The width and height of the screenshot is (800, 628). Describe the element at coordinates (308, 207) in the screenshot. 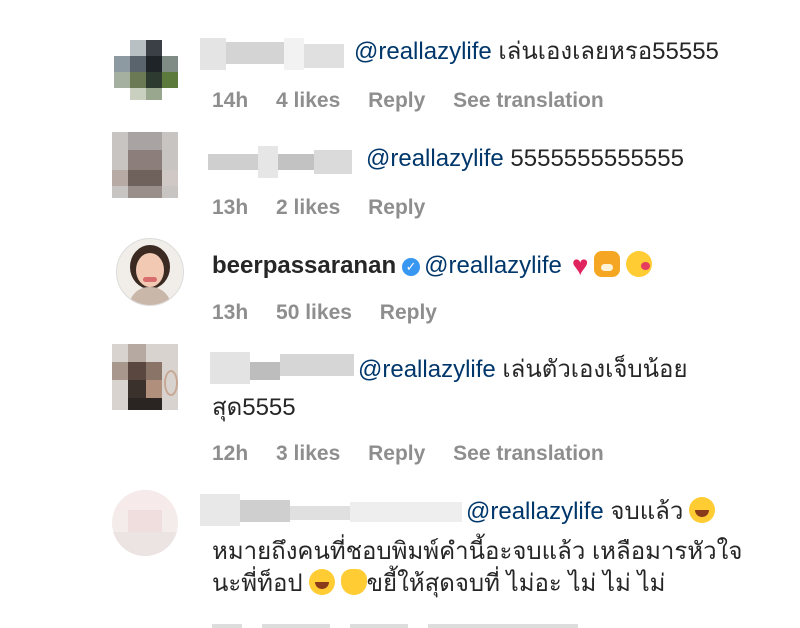

I see `likes-count: 2 likes` at that location.